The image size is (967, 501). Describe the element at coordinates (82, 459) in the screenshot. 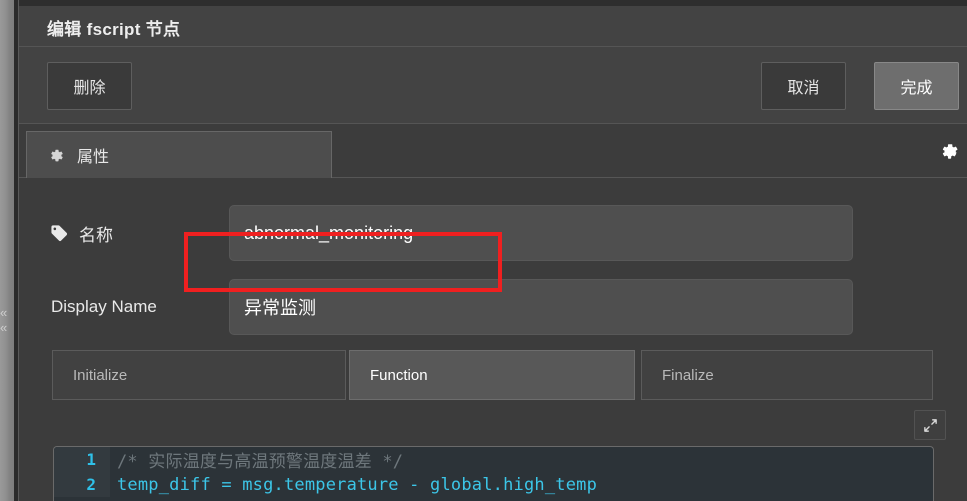

I see `line-number: 1` at that location.